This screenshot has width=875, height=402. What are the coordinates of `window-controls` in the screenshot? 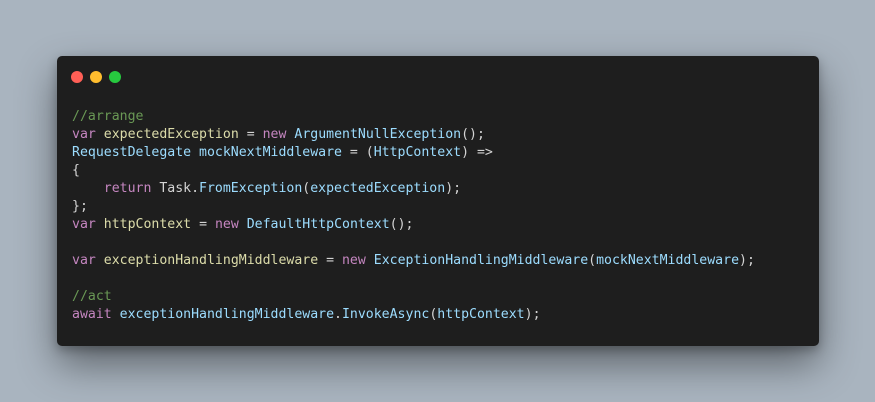 It's located at (96, 77).